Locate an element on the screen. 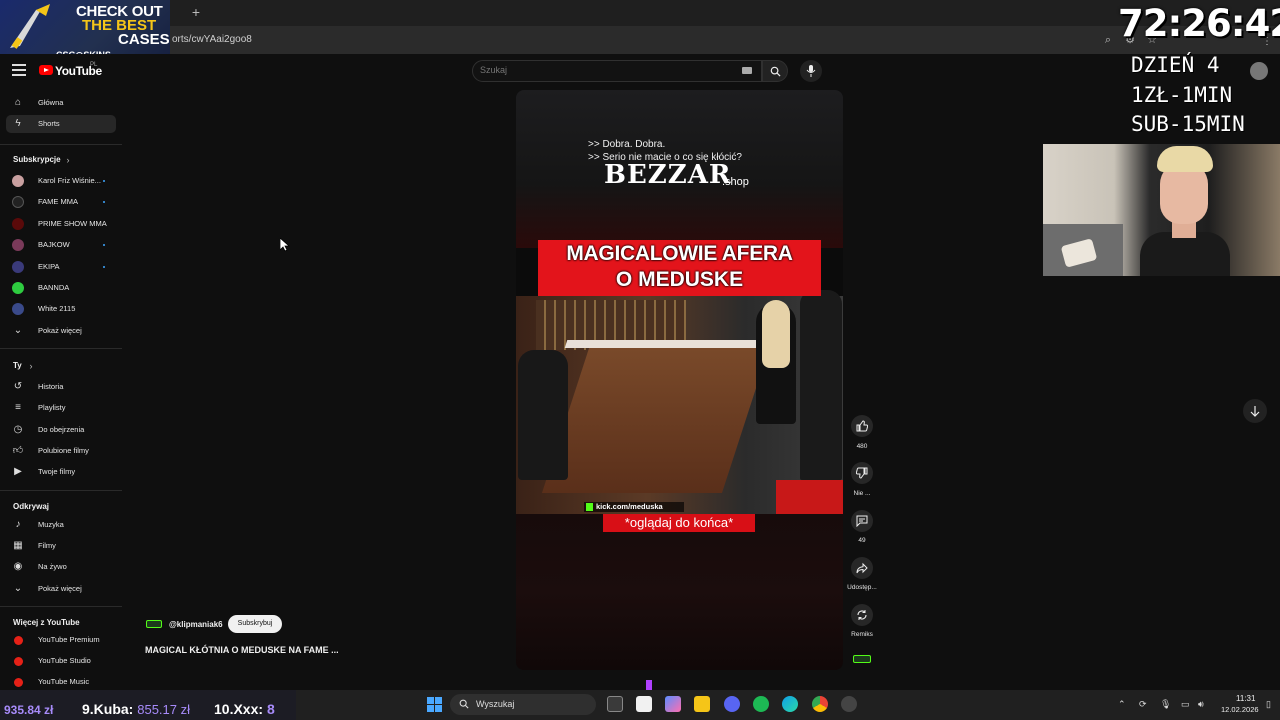  sidebar-item-subscription: White 2115 is located at coordinates (61, 309).